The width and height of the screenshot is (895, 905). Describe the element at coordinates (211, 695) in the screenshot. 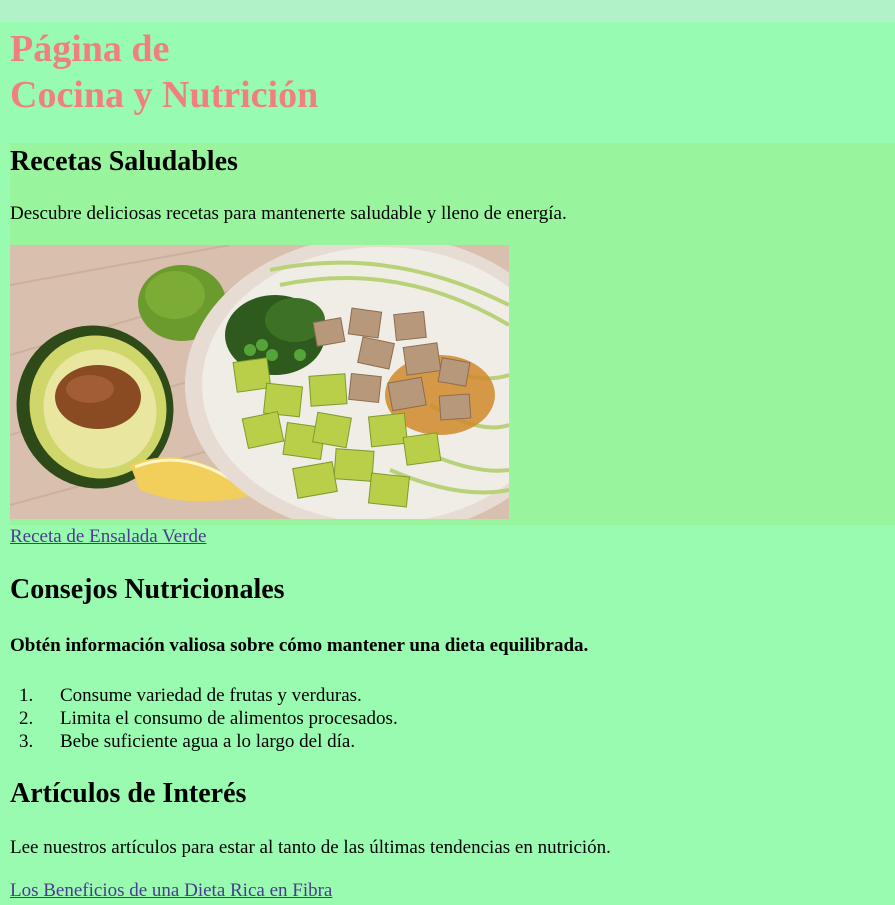

I see `list-item-text: Consume variedad de frutas y verduras.` at that location.